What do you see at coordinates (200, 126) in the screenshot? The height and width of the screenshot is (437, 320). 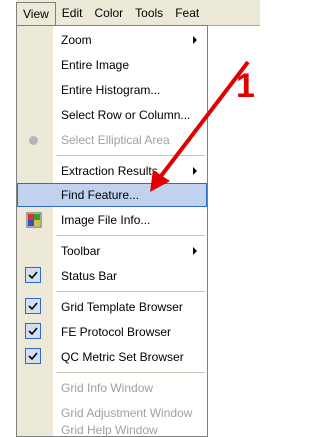 I see `annotation-arrow-icon` at bounding box center [200, 126].